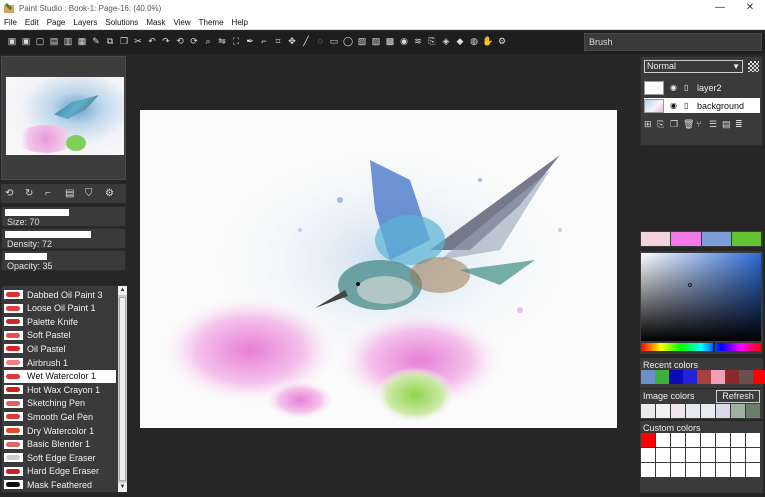  What do you see at coordinates (649, 124) in the screenshot?
I see `add-layer-icon: ⊞` at bounding box center [649, 124].